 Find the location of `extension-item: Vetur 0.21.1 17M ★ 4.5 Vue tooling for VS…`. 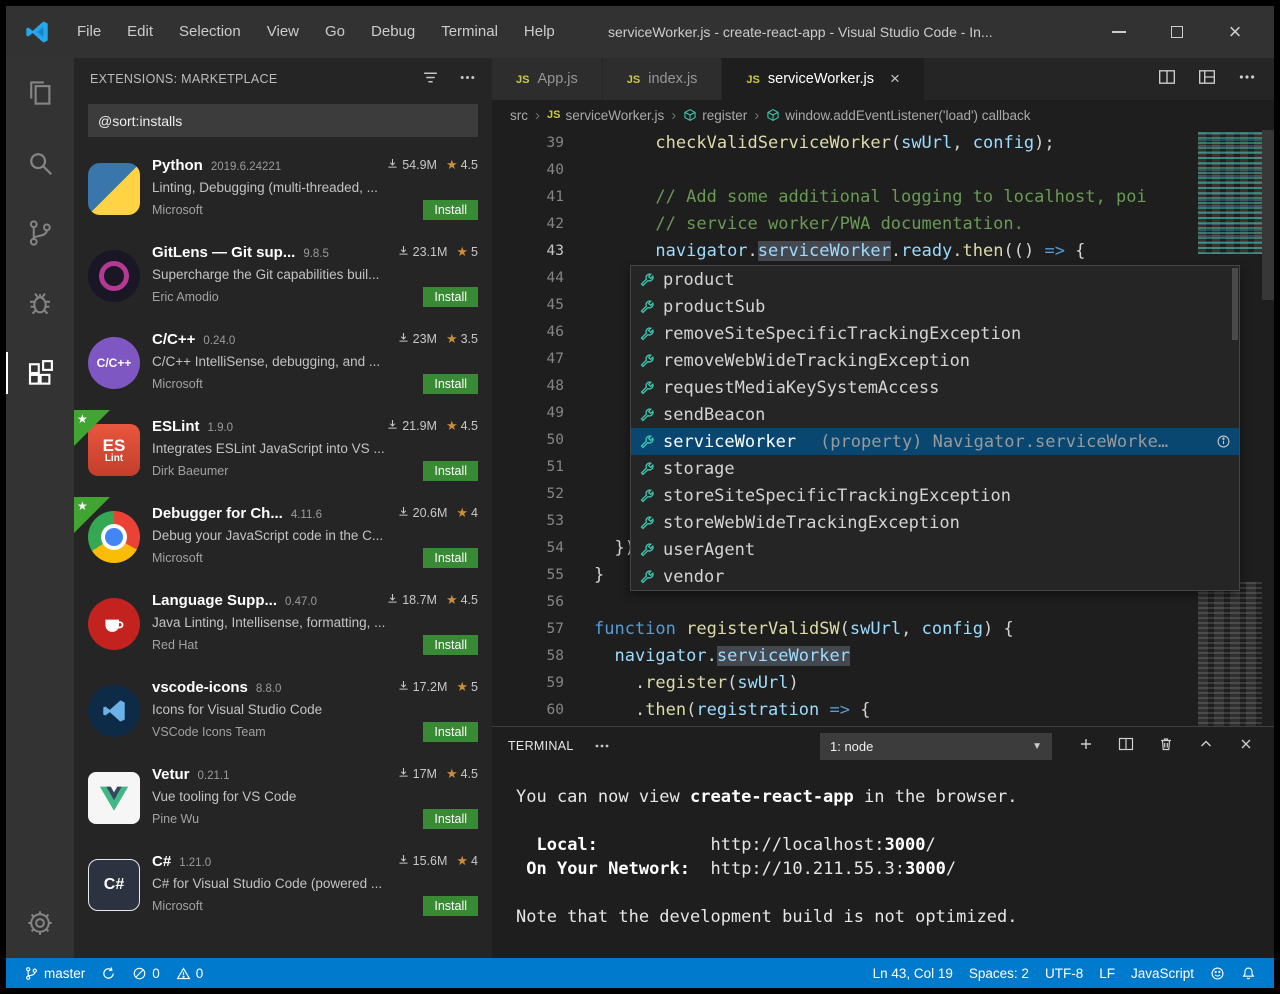

extension-item: Vetur 0.21.1 17M ★ 4.5 Vue tooling for VS… is located at coordinates (283, 801).